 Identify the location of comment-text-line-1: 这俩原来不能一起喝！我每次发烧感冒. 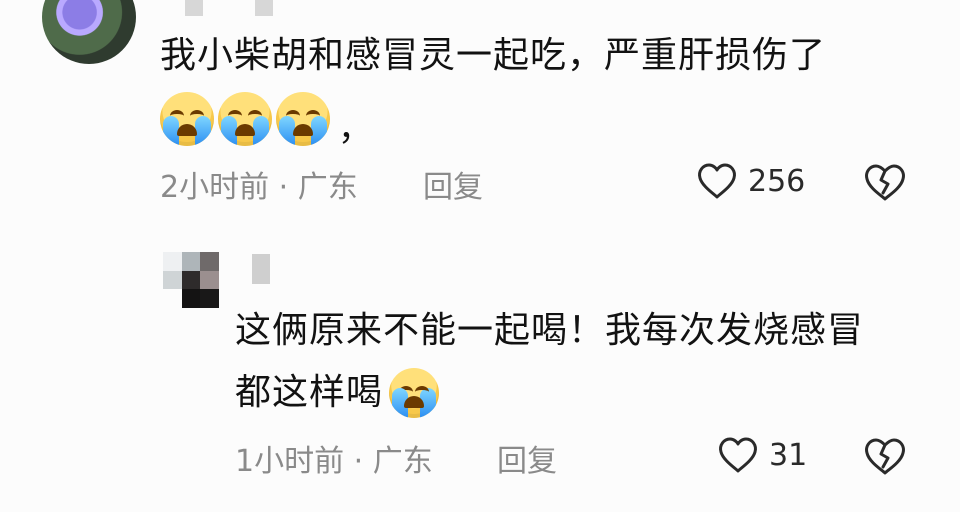
(550, 330).